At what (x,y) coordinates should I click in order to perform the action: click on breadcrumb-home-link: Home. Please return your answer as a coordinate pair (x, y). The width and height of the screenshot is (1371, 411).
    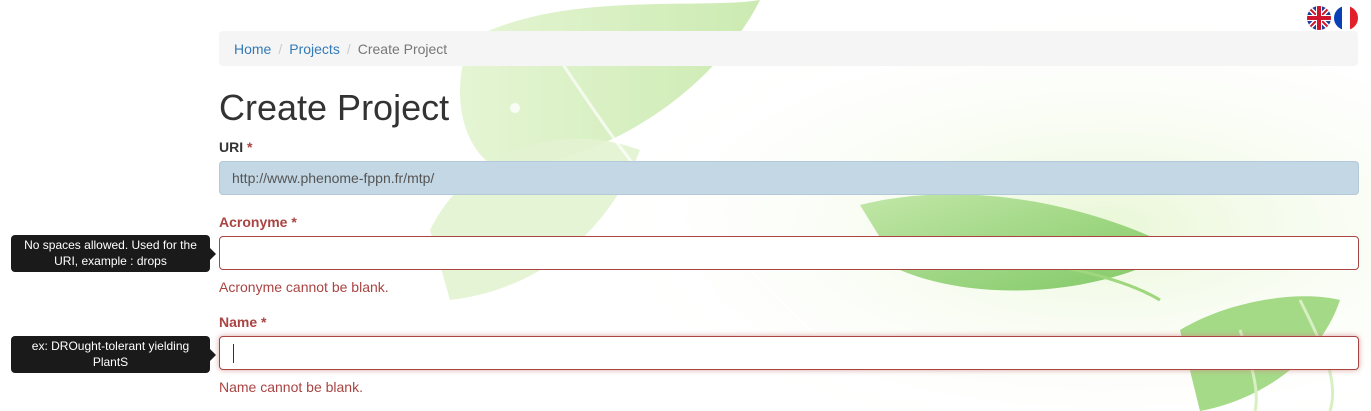
    Looking at the image, I should click on (252, 49).